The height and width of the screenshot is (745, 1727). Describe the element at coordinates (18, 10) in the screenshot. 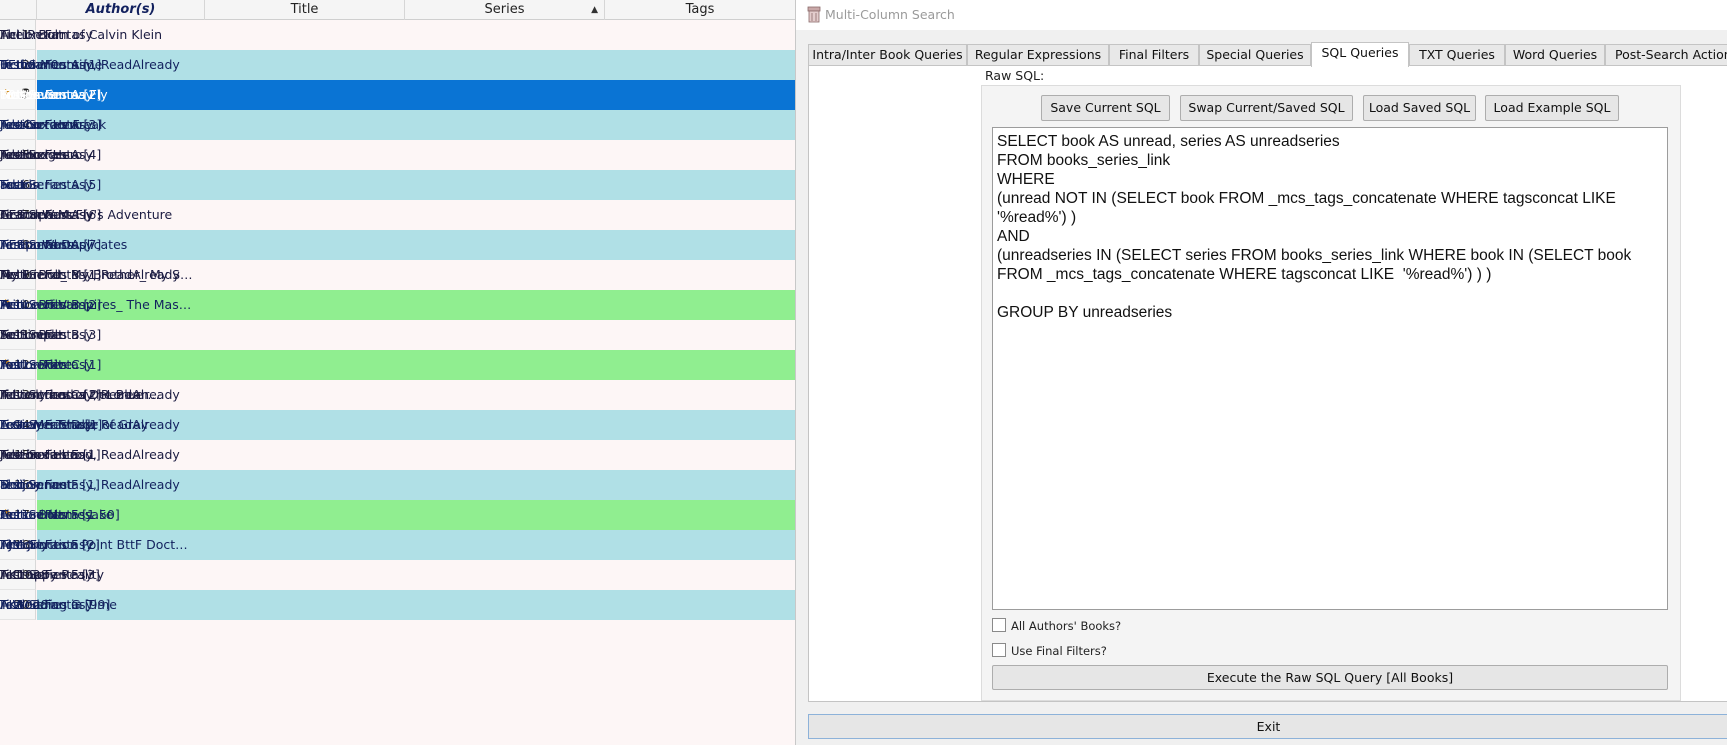

I see `row-number-header` at that location.